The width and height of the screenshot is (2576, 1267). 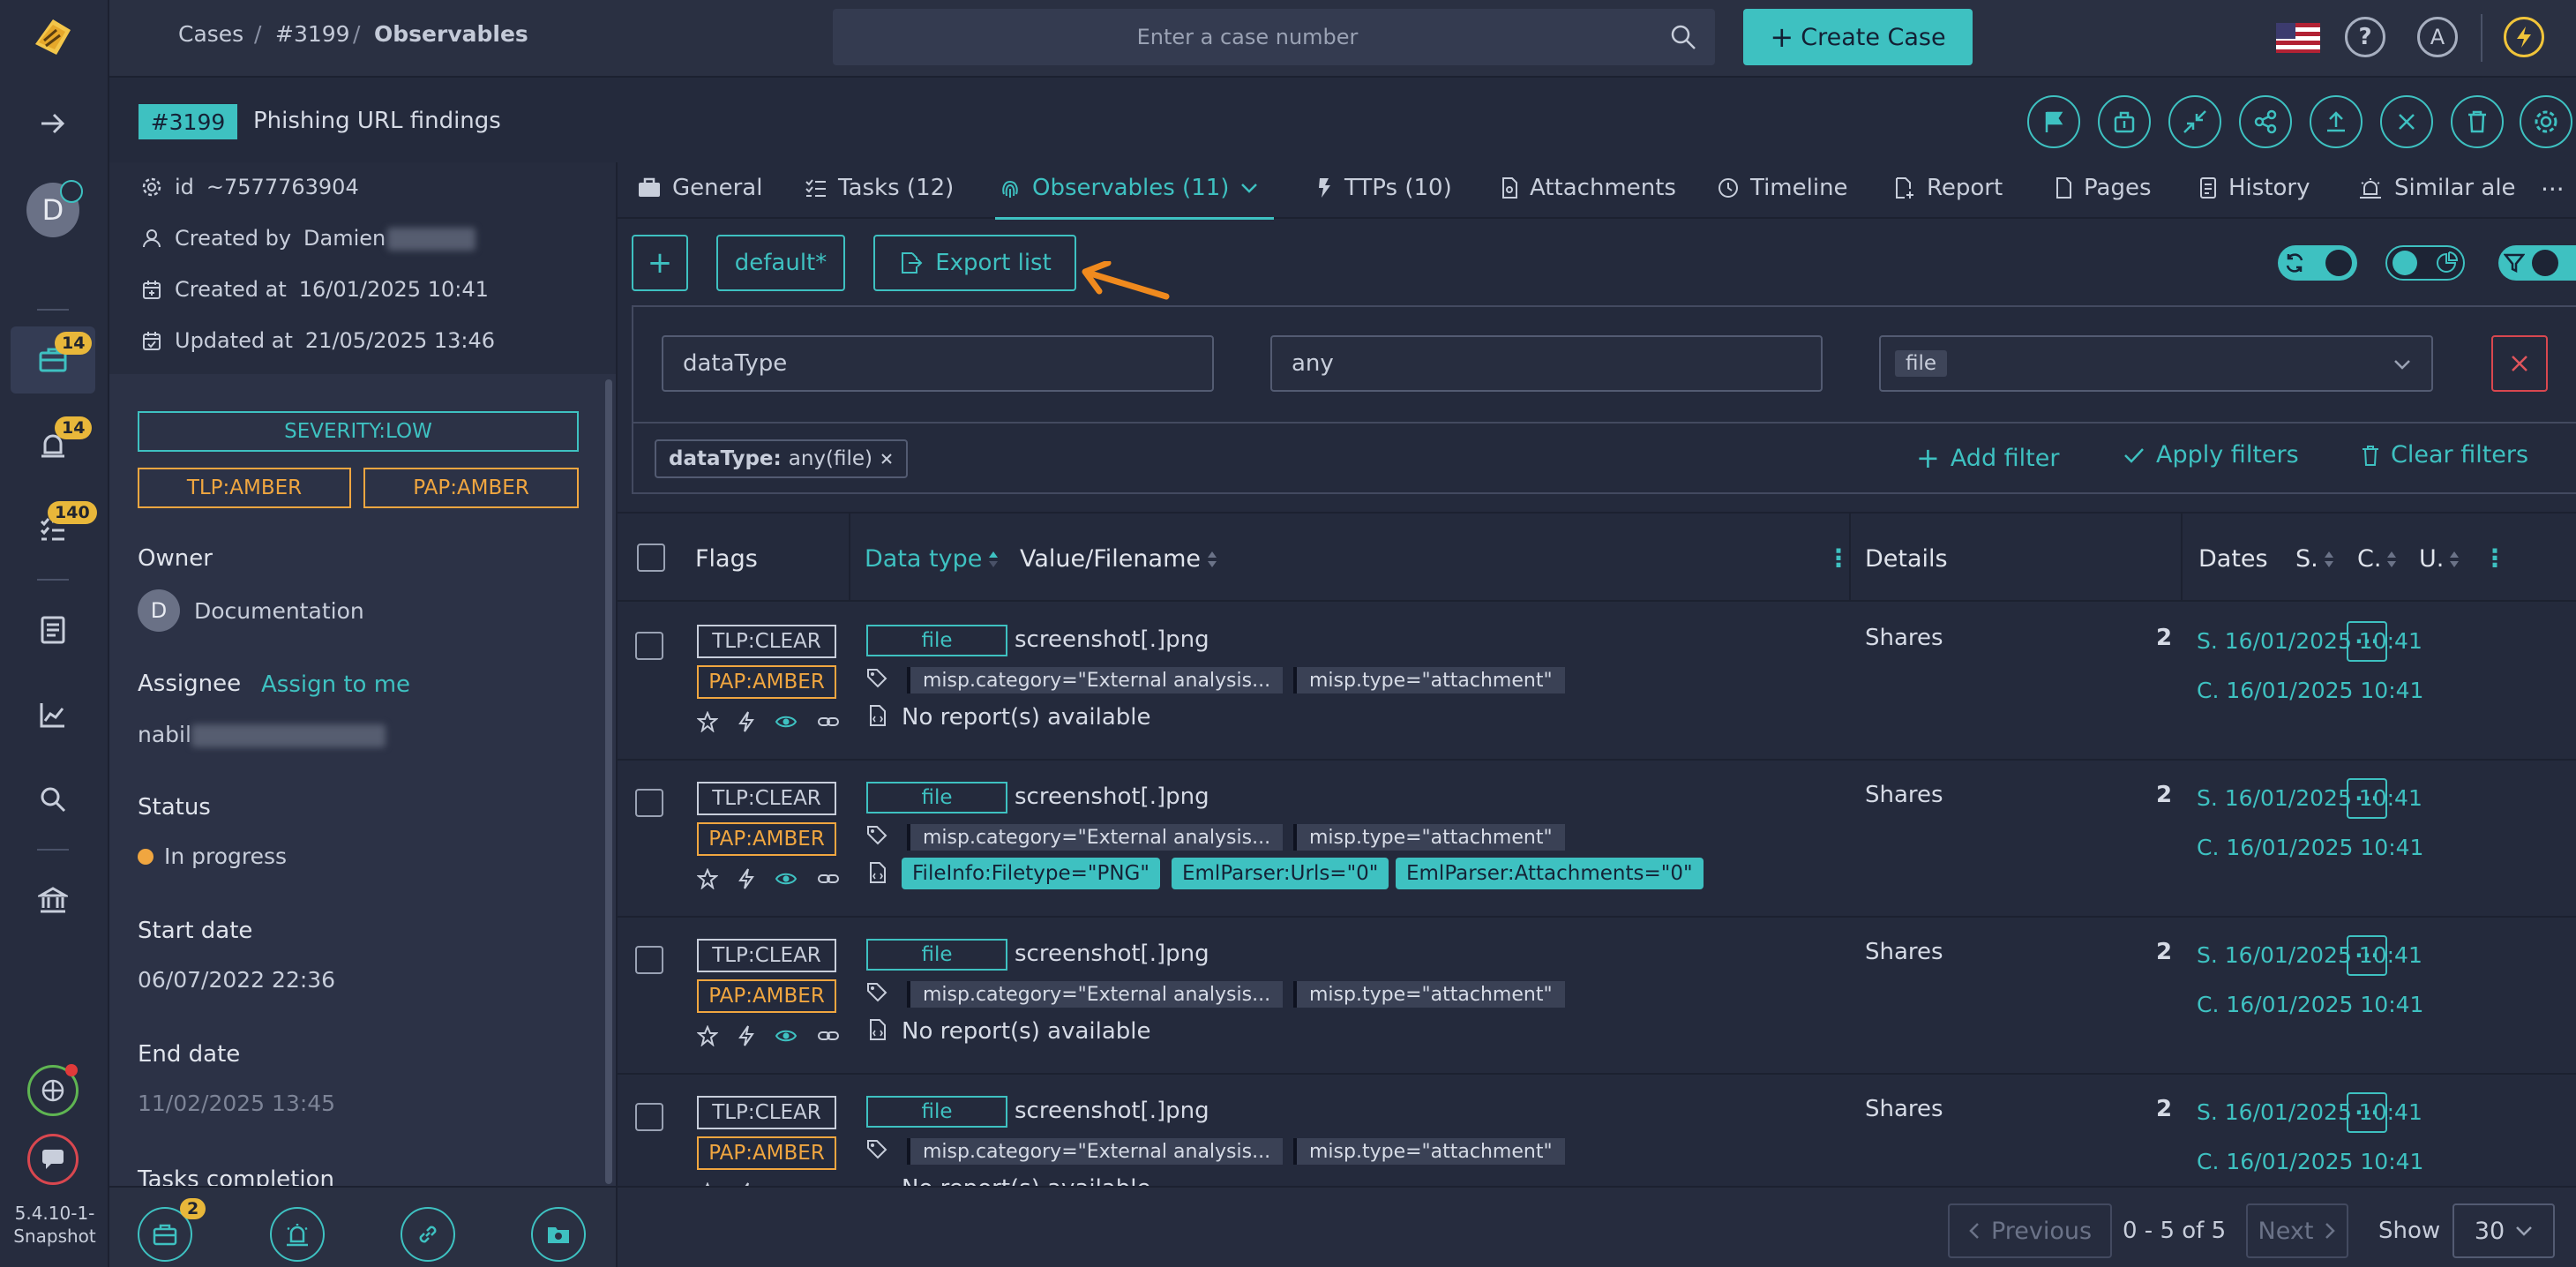 I want to click on close-case-button, so click(x=2407, y=122).